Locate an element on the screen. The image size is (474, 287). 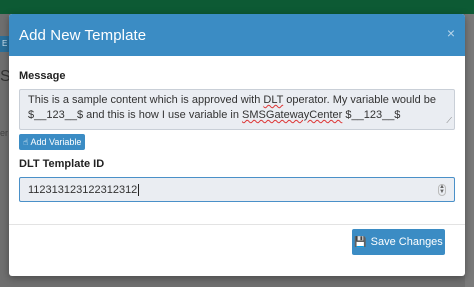
modal-header: Add New Template × is located at coordinates (237, 35).